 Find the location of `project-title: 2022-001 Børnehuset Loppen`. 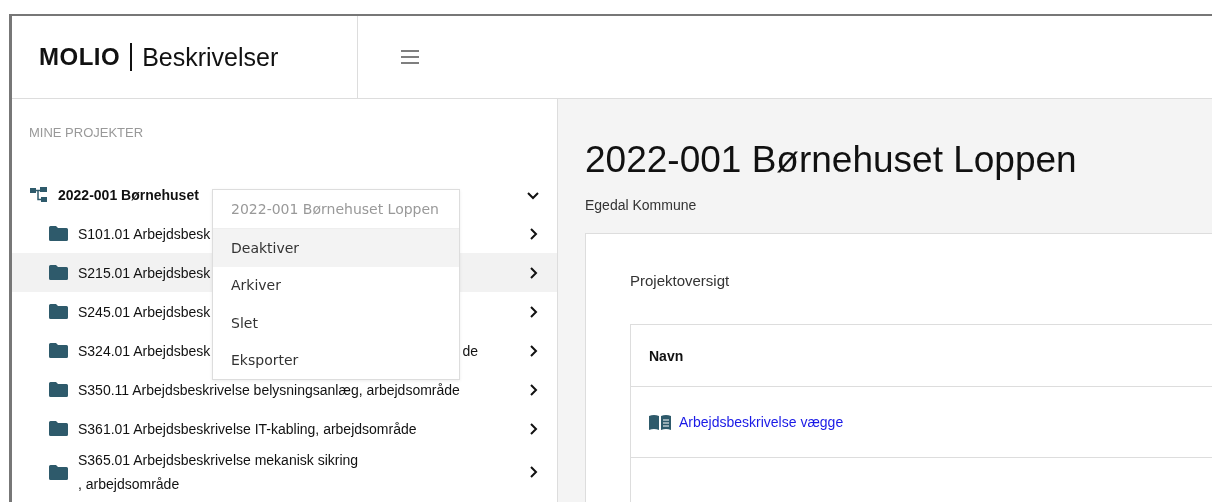

project-title: 2022-001 Børnehuset Loppen is located at coordinates (831, 160).